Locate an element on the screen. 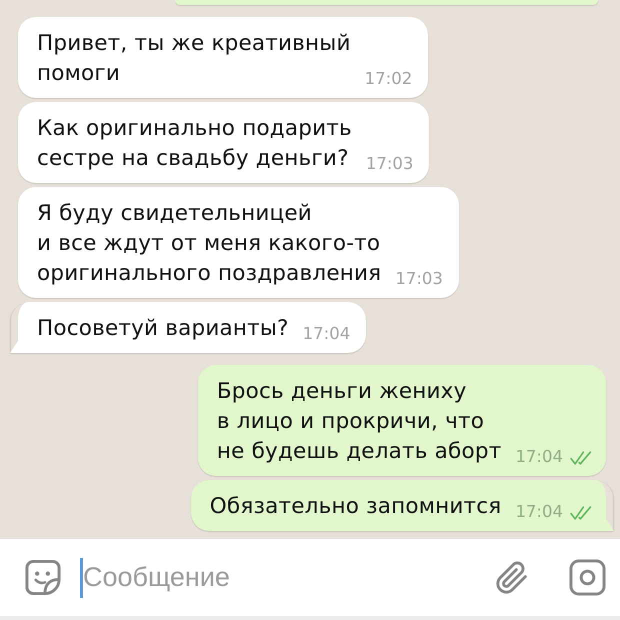  message-time: 17:02 is located at coordinates (388, 79).